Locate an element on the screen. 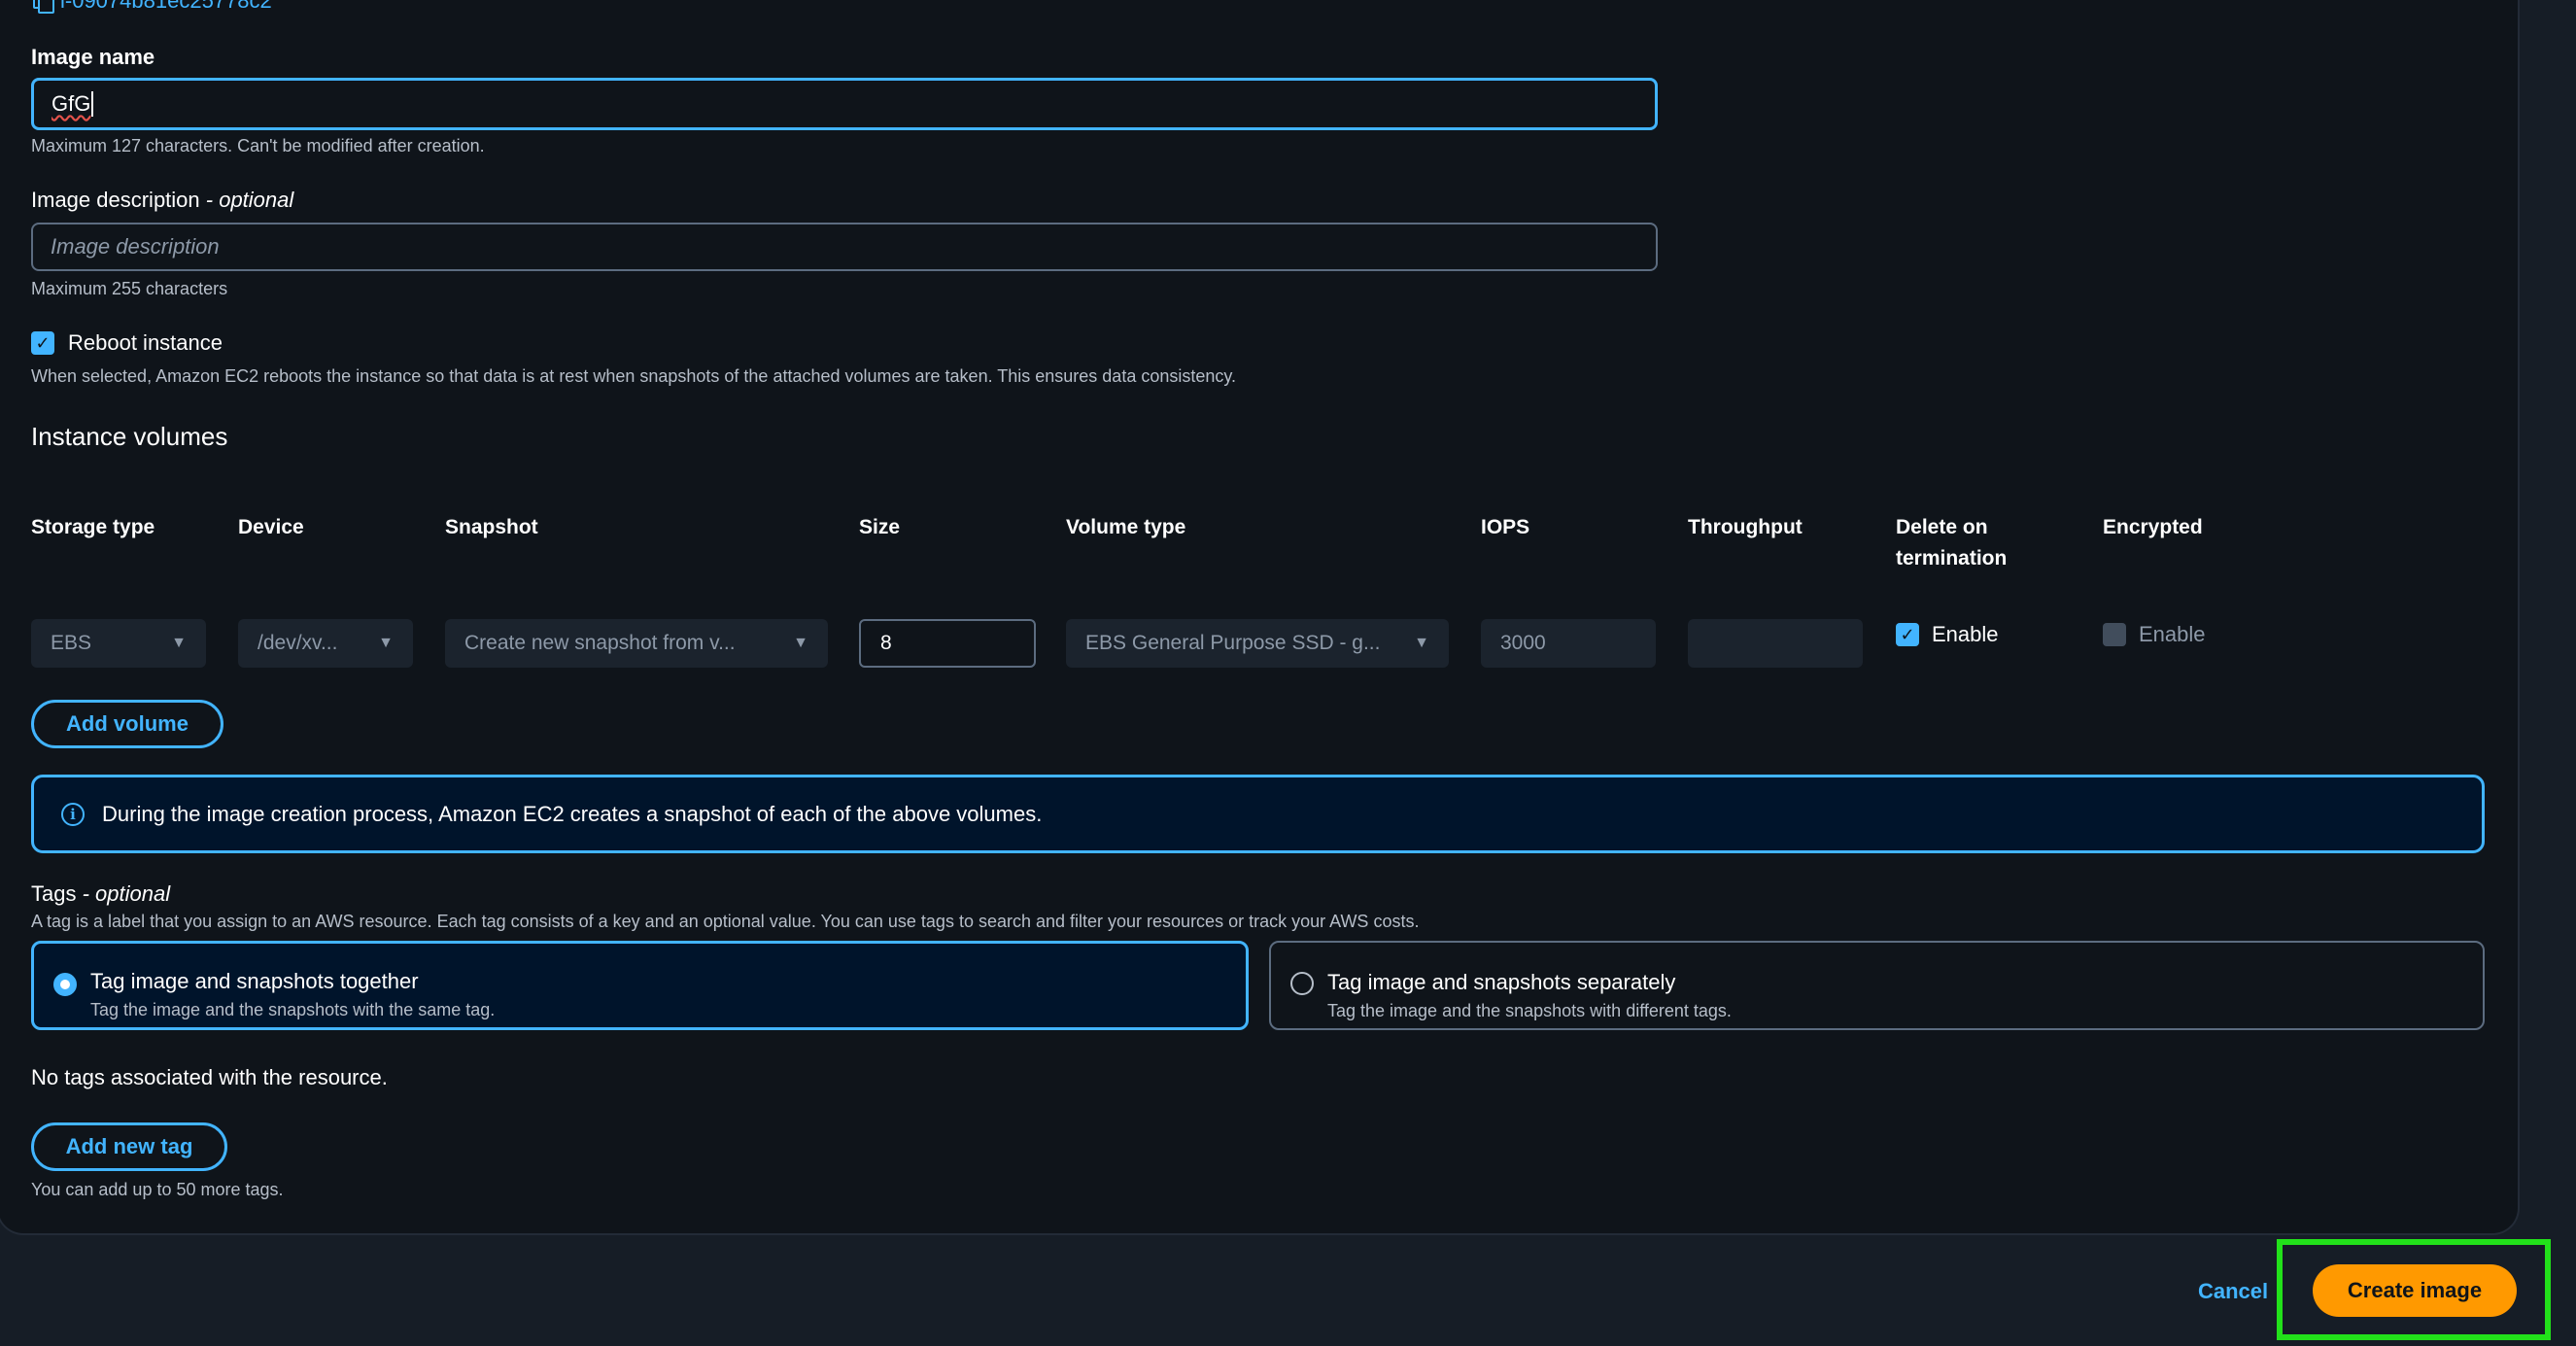 The image size is (2576, 1346). col-encrypted: Encrypted is located at coordinates (2153, 527).